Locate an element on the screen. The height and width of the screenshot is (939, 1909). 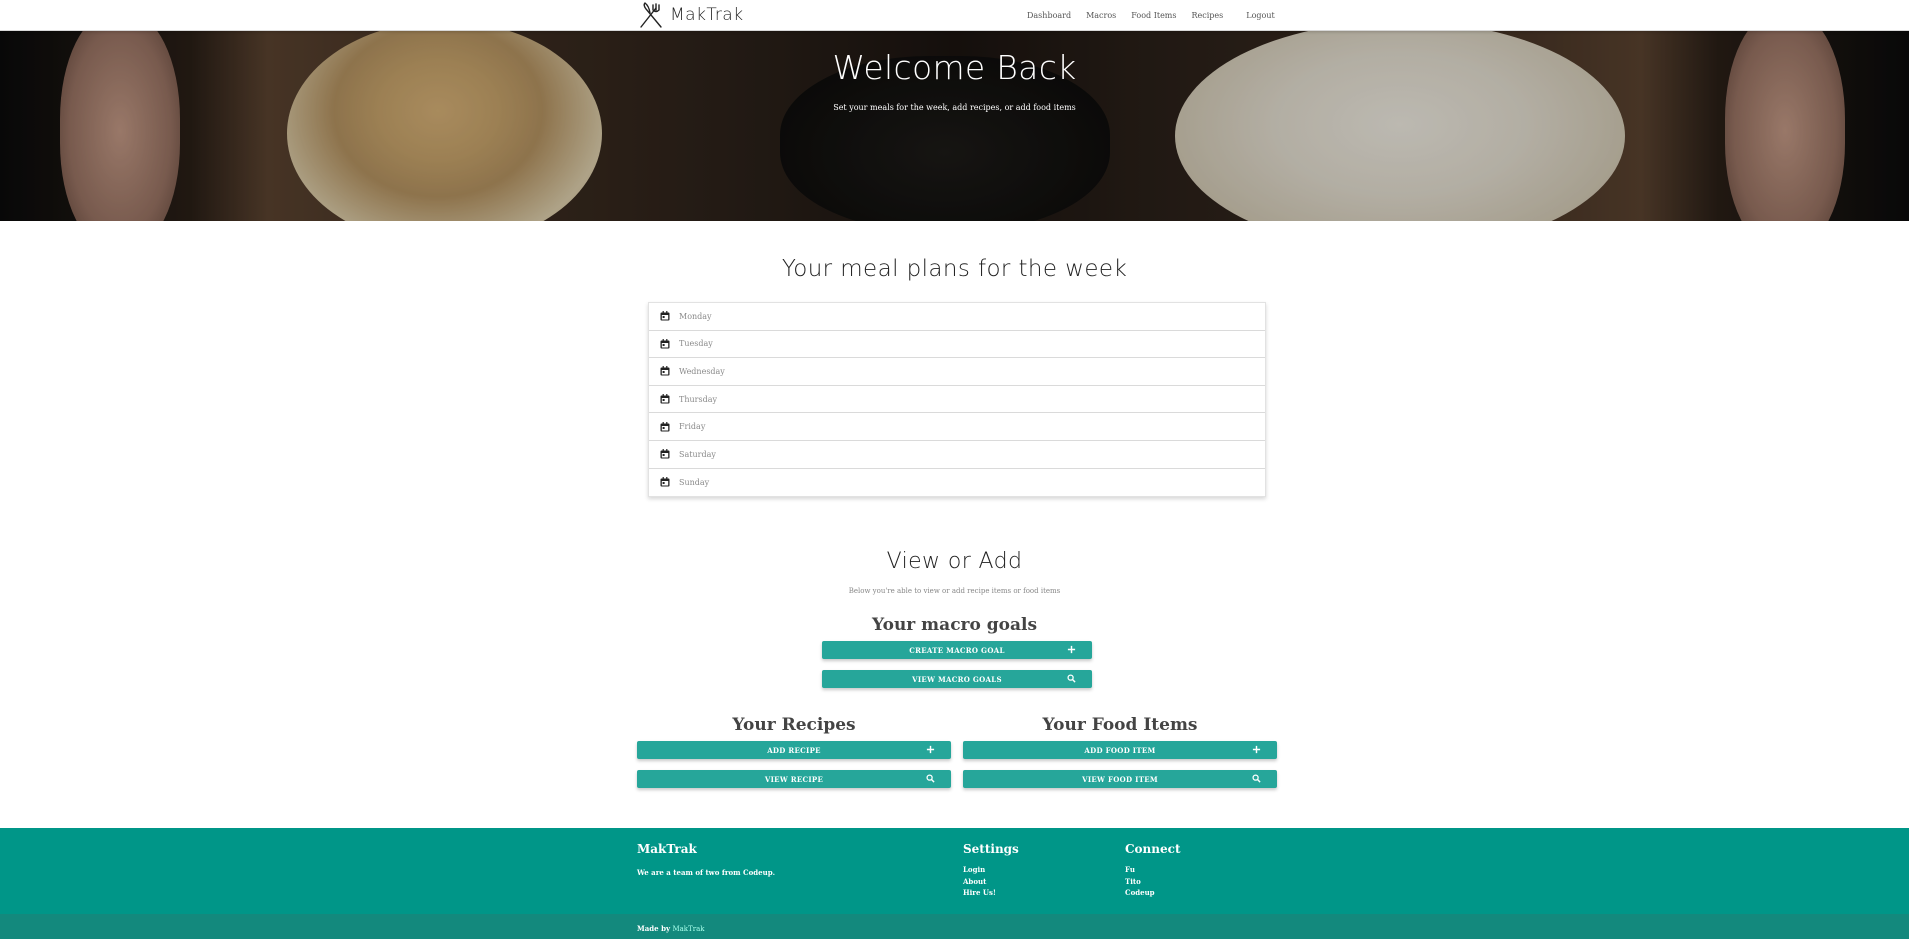
day-label: Monday is located at coordinates (695, 316).